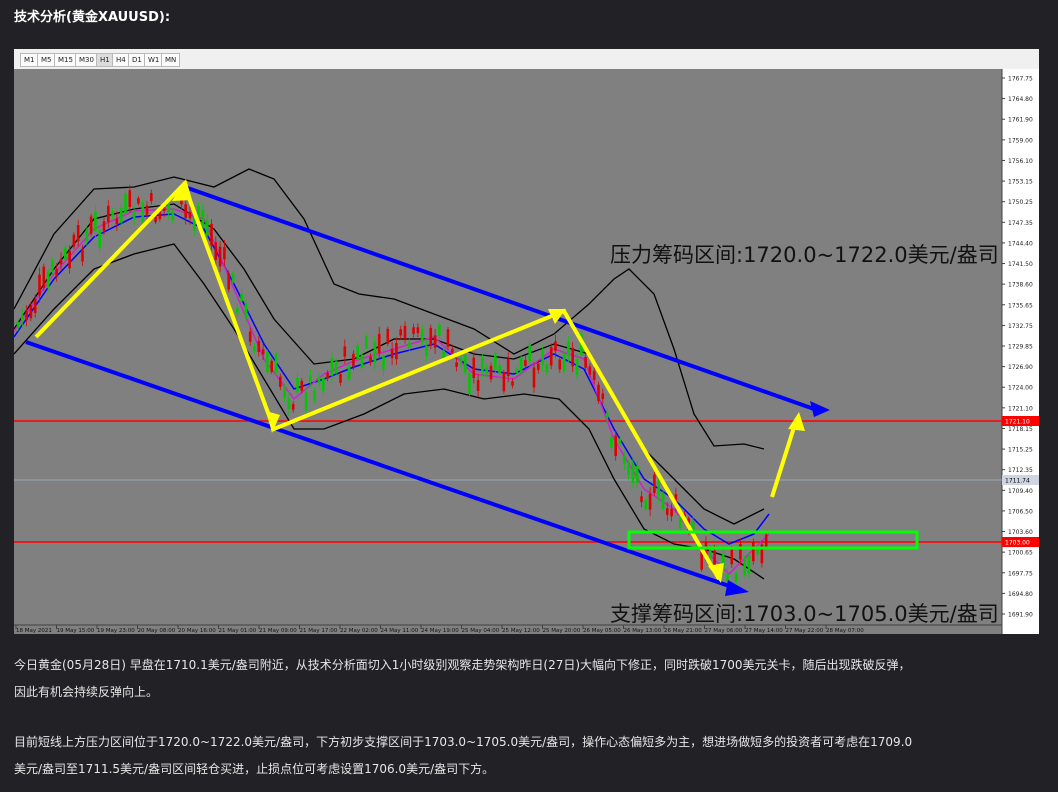 The image size is (1058, 792). What do you see at coordinates (400, 631) in the screenshot?
I see `time-axis-label: 24 May 11:00` at bounding box center [400, 631].